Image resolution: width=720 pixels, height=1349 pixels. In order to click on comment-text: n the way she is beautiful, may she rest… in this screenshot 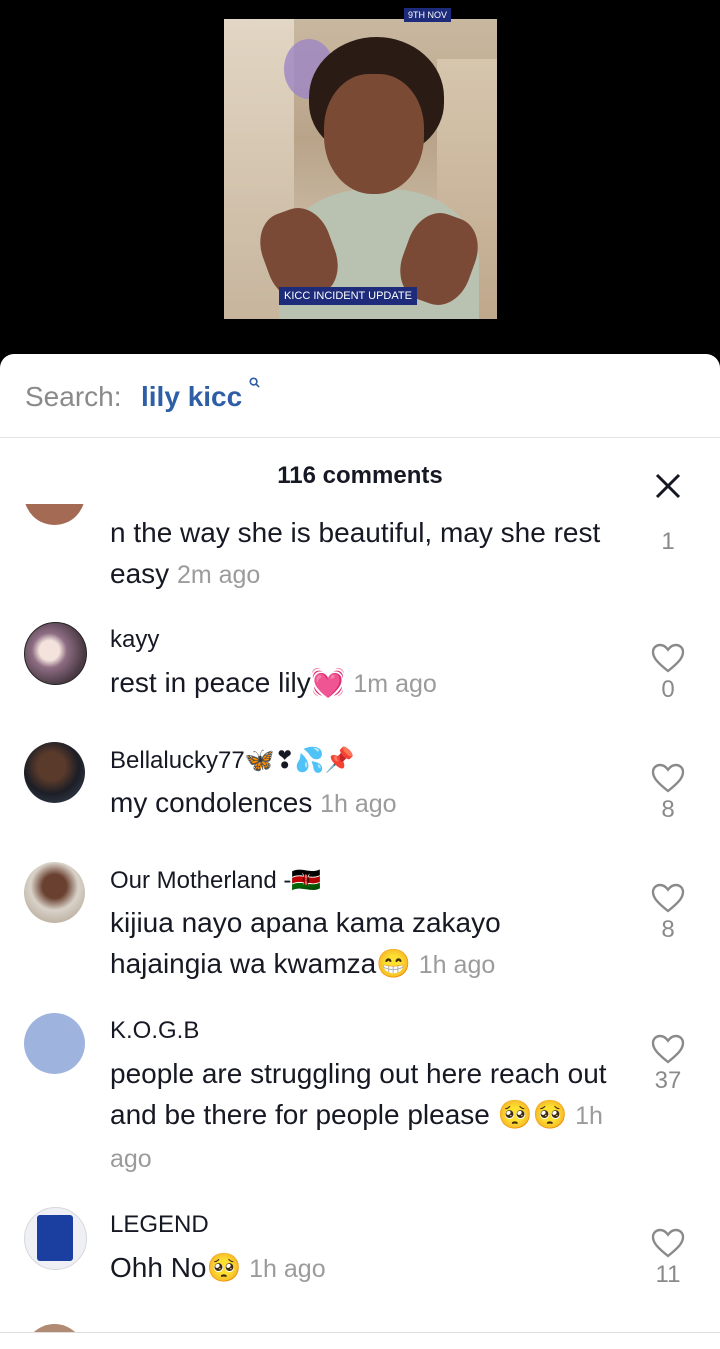, I will do `click(355, 553)`.